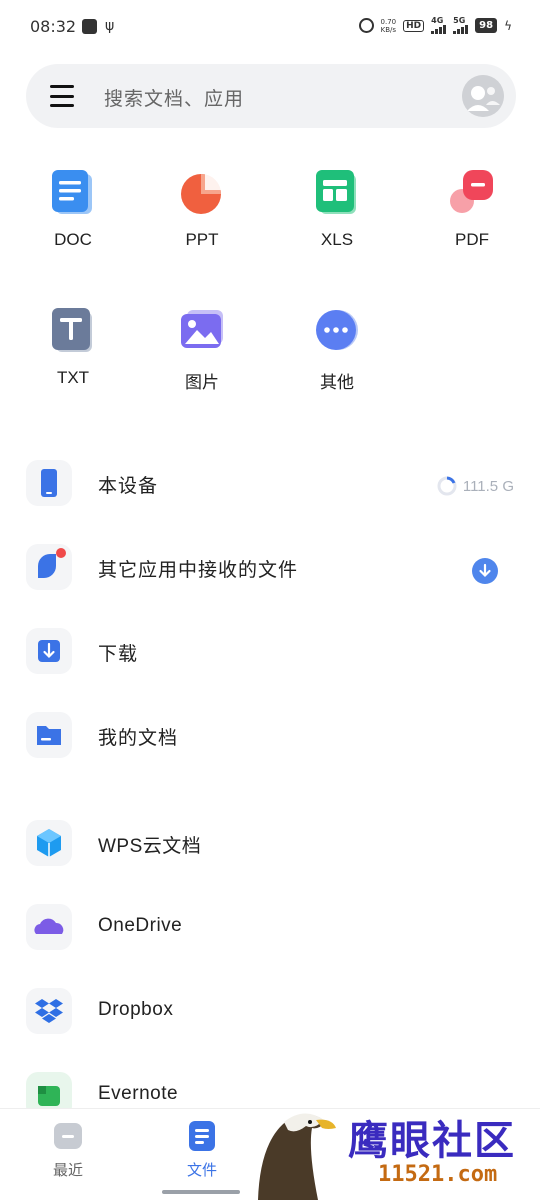 This screenshot has height=1200, width=540. Describe the element at coordinates (439, 25) in the screenshot. I see `signal-4g-icon: 4G` at that location.